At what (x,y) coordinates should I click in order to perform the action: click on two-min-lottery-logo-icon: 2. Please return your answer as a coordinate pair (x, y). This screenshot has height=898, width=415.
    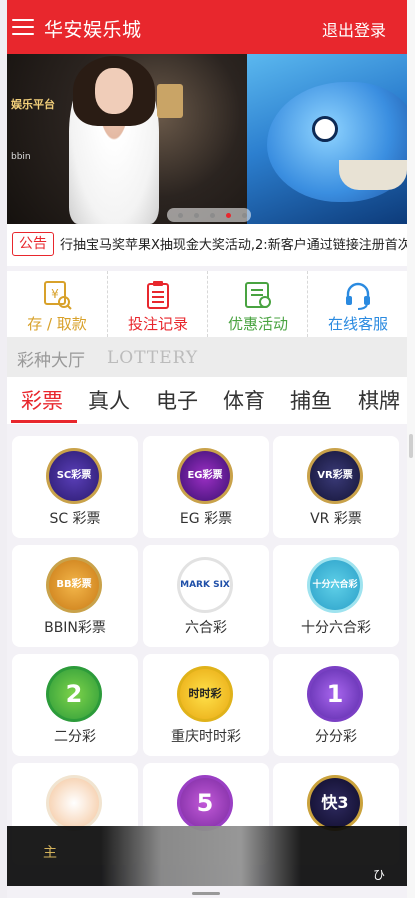
    Looking at the image, I should click on (74, 694).